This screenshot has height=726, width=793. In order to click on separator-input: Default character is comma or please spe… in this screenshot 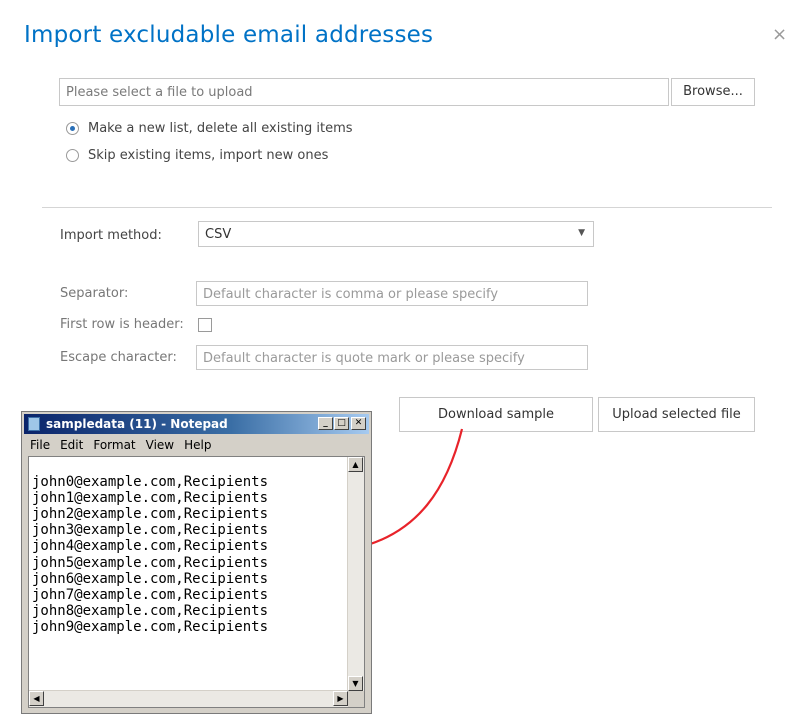, I will do `click(392, 293)`.